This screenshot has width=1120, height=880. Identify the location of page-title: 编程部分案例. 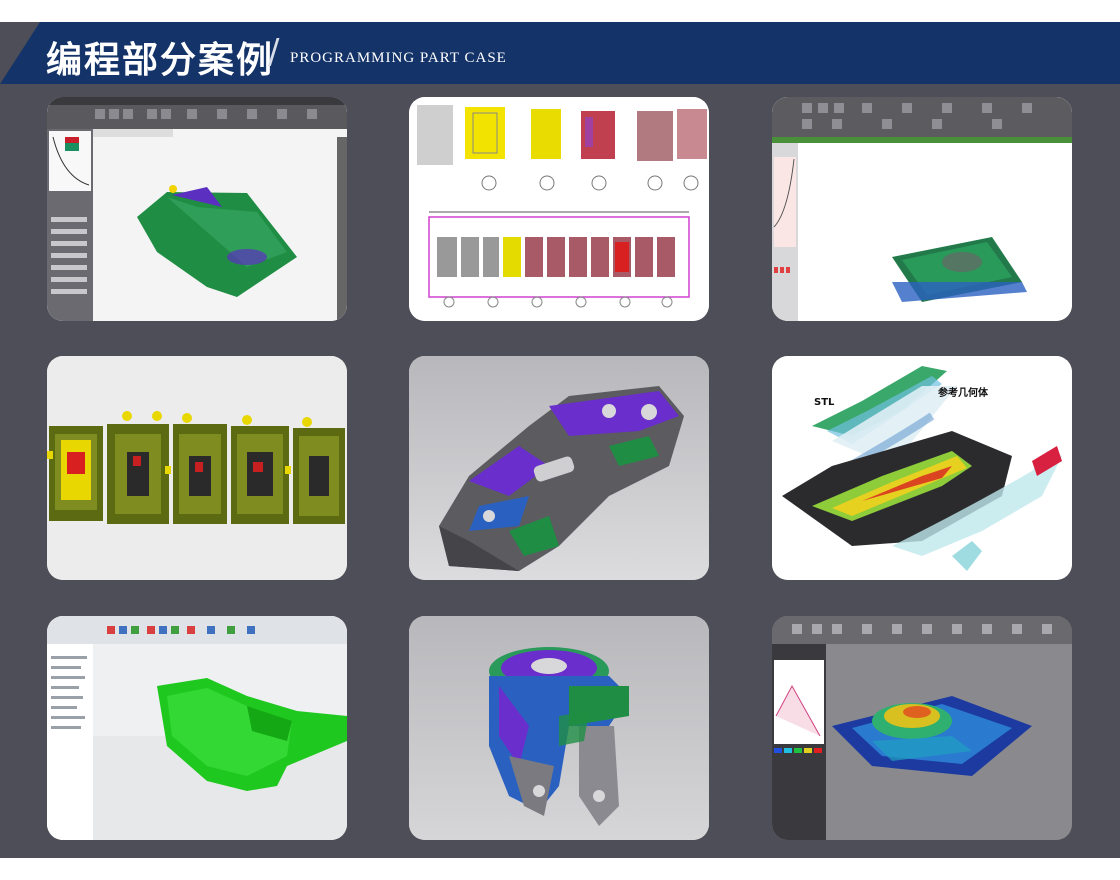
(160, 60).